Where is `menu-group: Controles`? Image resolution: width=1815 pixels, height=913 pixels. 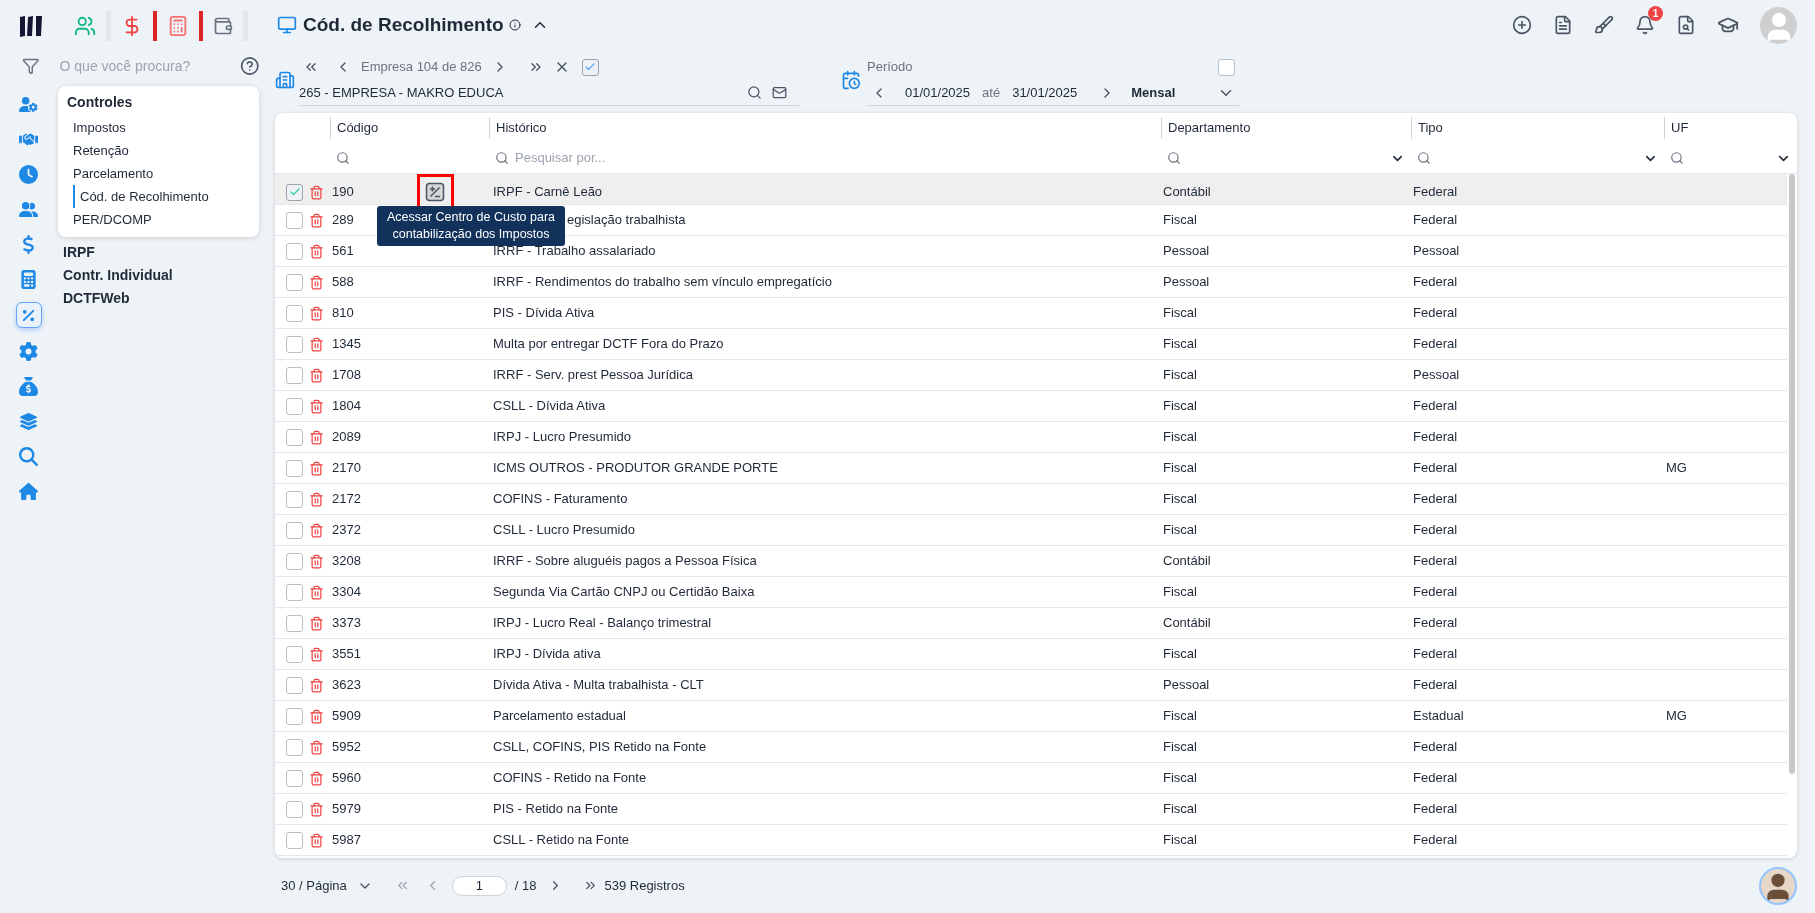 menu-group: Controles is located at coordinates (158, 102).